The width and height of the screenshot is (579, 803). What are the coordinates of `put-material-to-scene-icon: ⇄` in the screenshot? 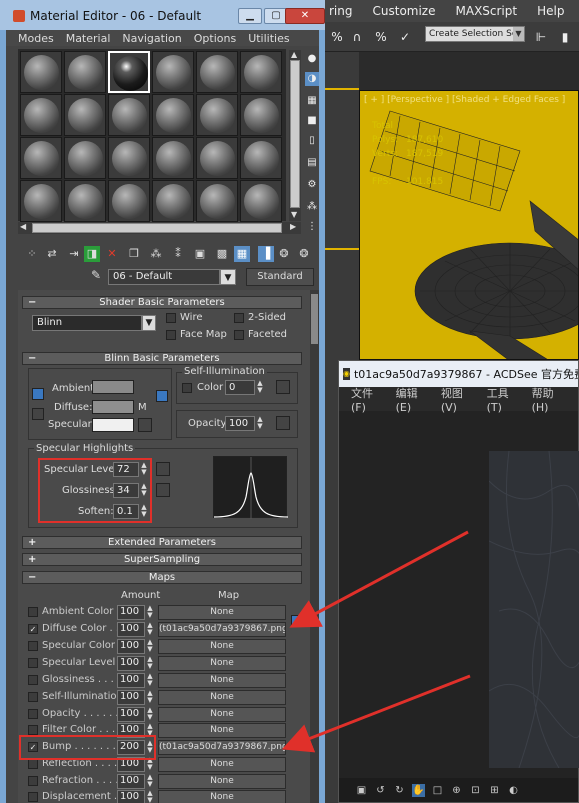 It's located at (52, 254).